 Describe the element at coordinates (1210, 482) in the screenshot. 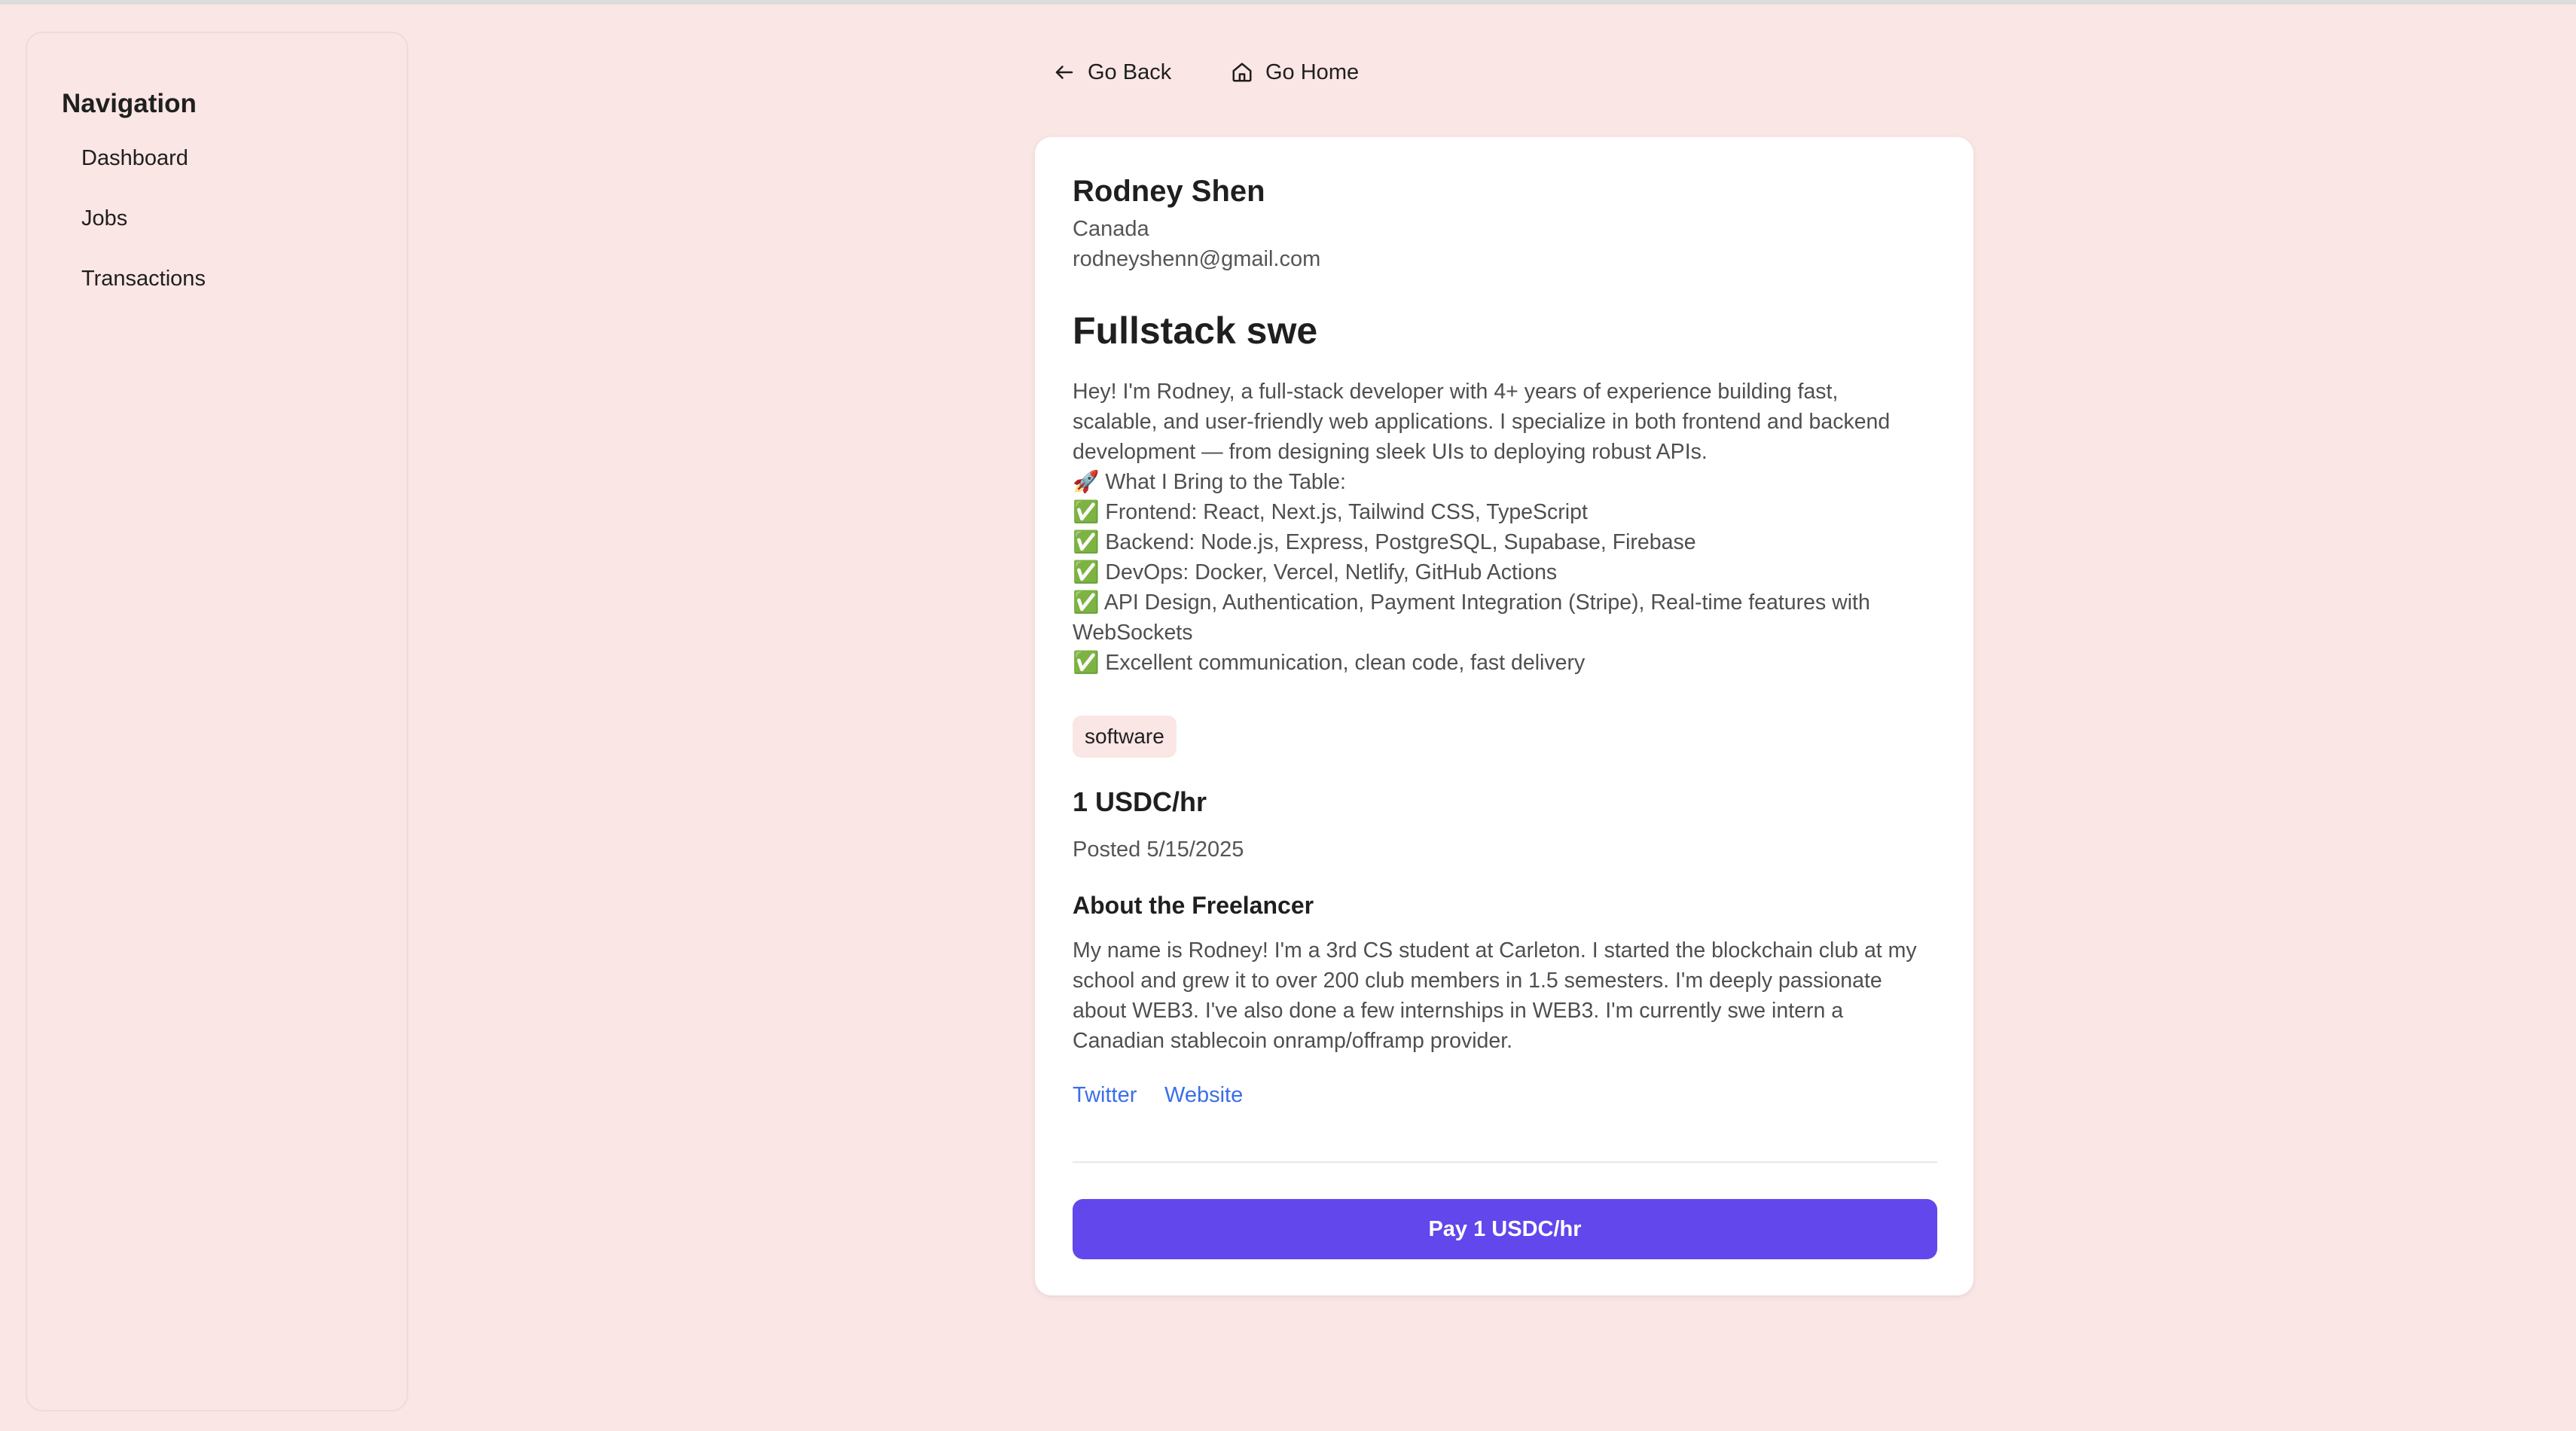

I see `description-line: 🚀 What I Bring to the Table:` at that location.